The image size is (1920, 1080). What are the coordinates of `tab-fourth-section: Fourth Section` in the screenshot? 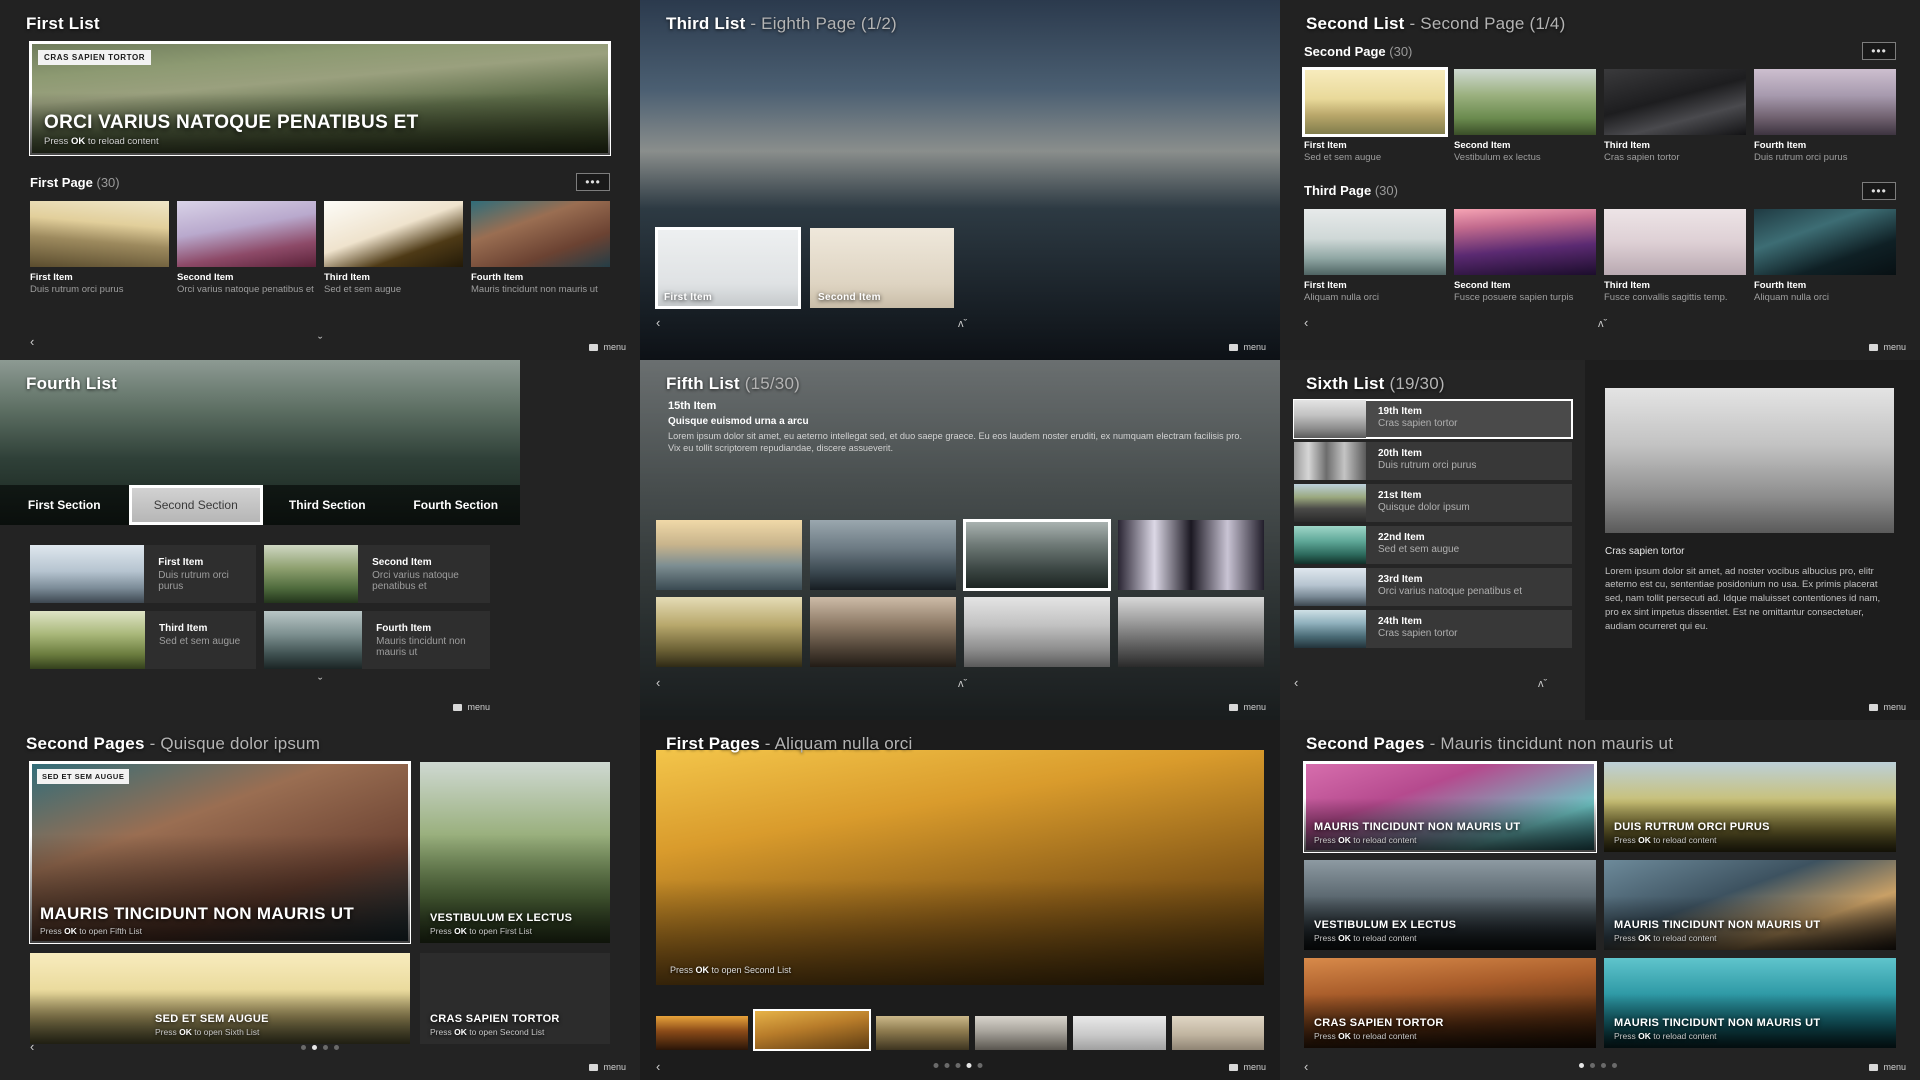 It's located at (456, 505).